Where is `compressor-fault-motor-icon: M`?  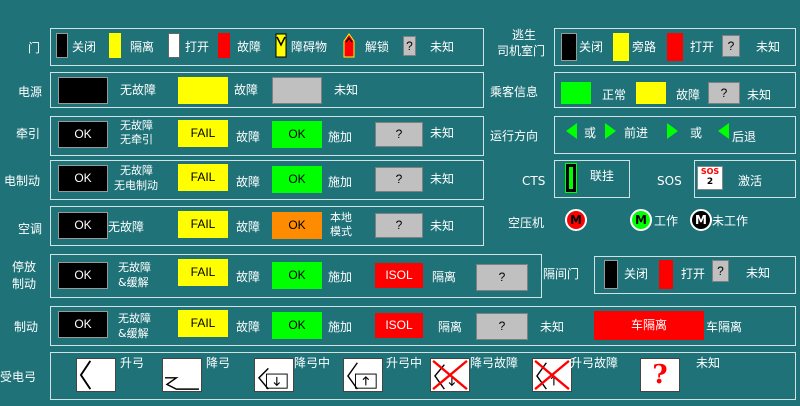 compressor-fault-motor-icon: M is located at coordinates (576, 220).